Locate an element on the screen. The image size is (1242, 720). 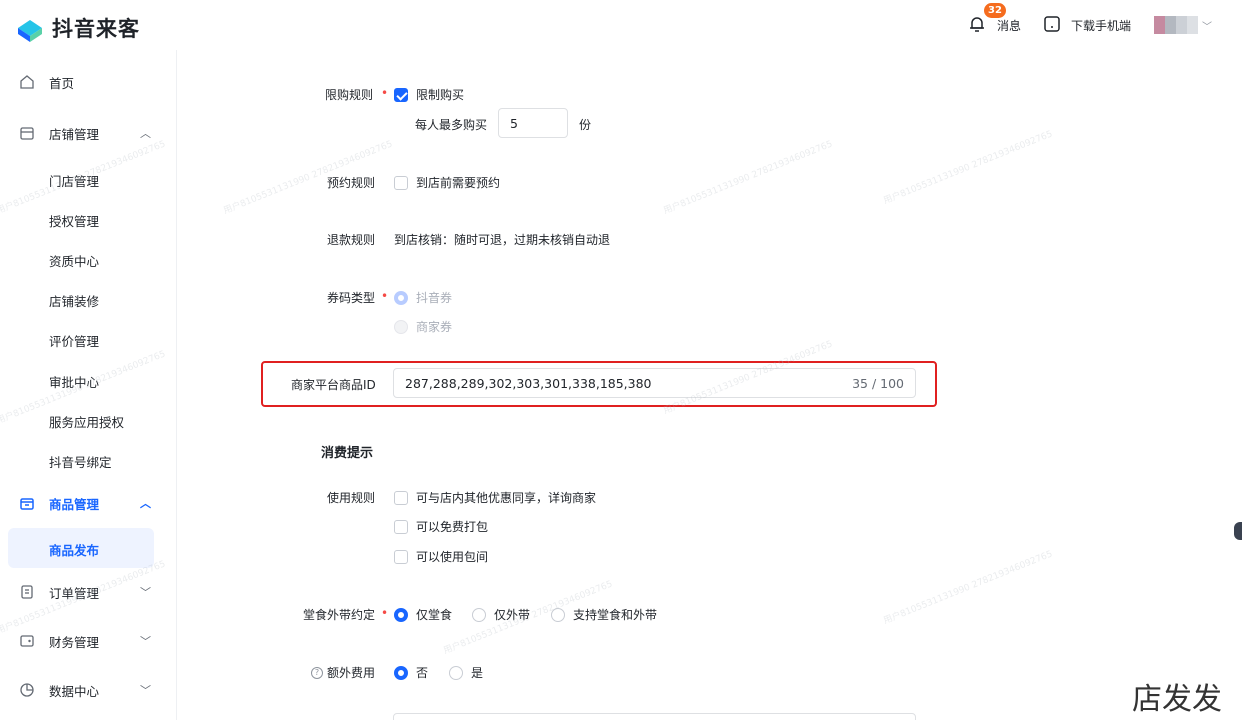
dine-option-dine-in: 仅堂食 is located at coordinates (423, 614).